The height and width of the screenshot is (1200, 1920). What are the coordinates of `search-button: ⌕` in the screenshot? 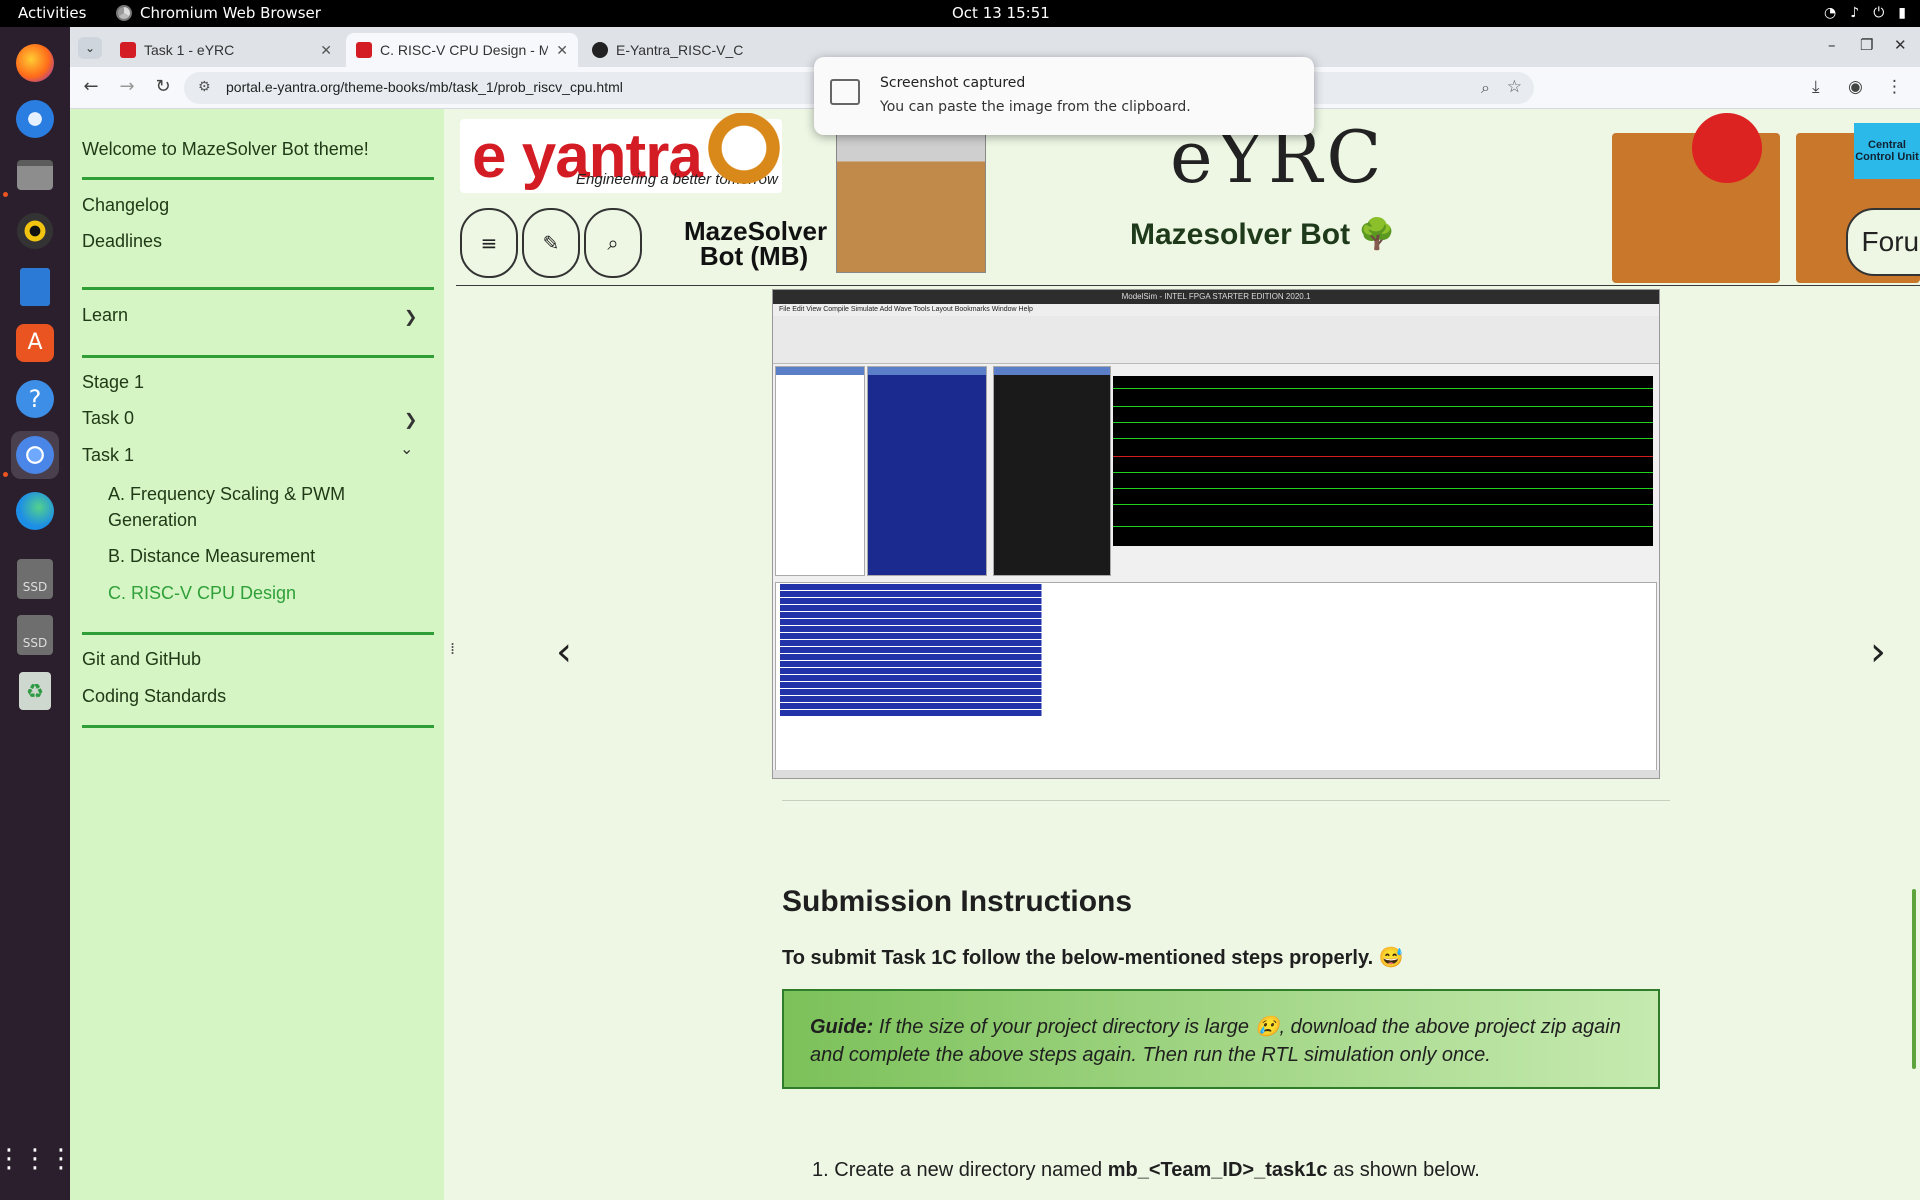 It's located at (613, 243).